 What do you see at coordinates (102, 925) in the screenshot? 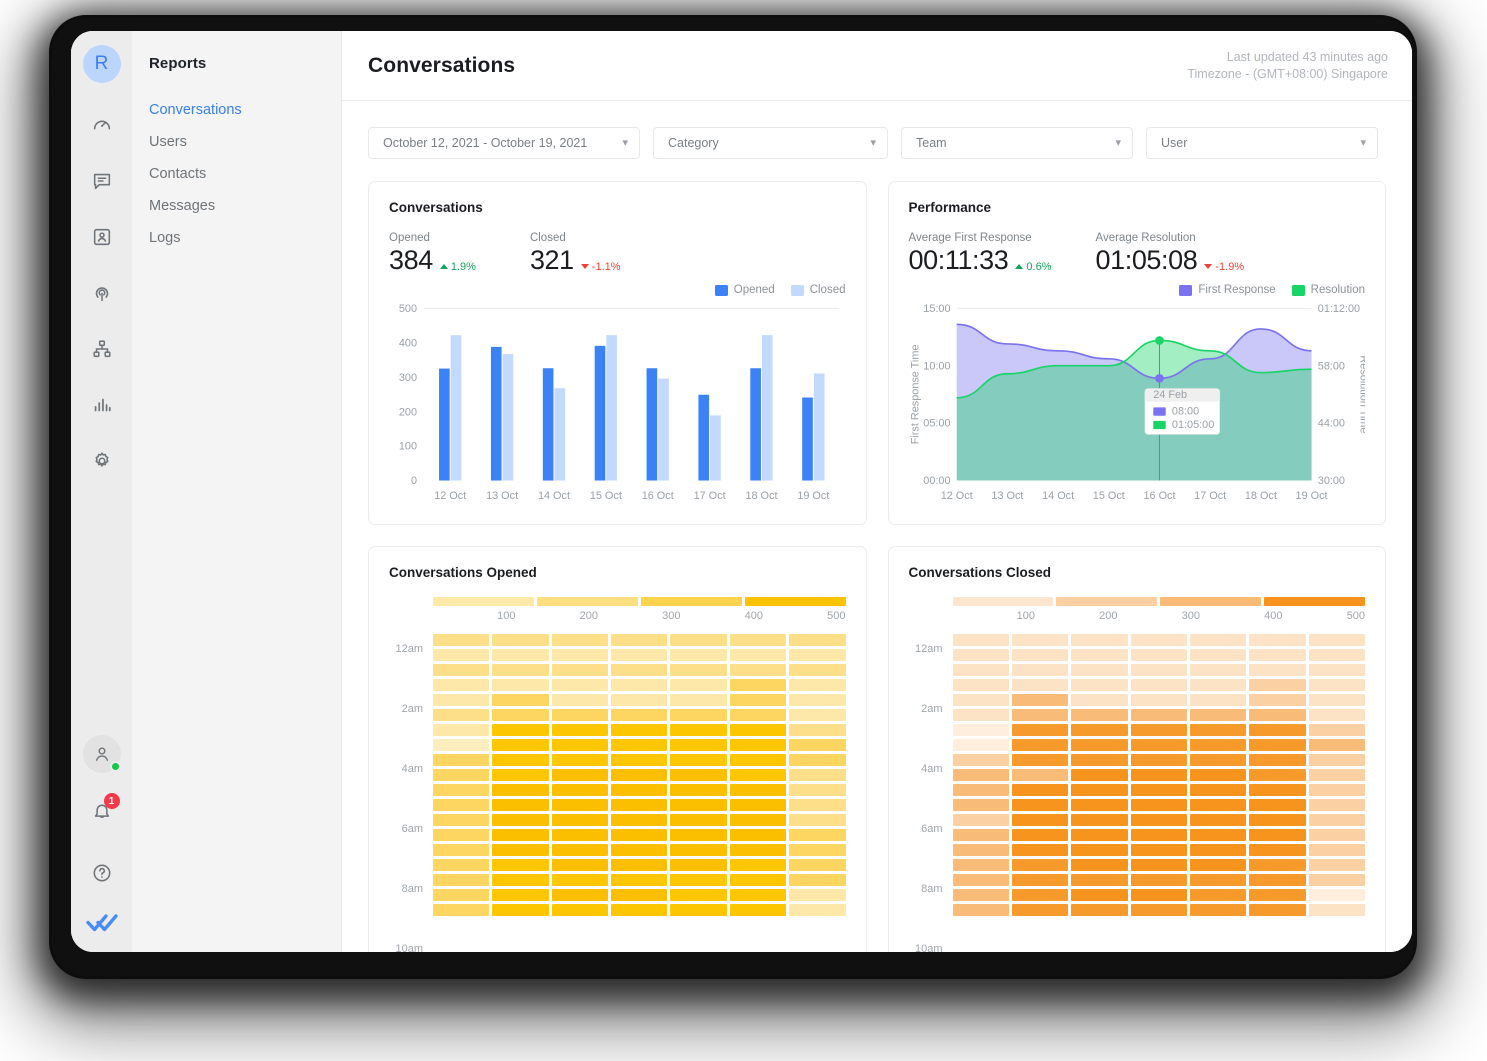
I see `double-check-logo` at bounding box center [102, 925].